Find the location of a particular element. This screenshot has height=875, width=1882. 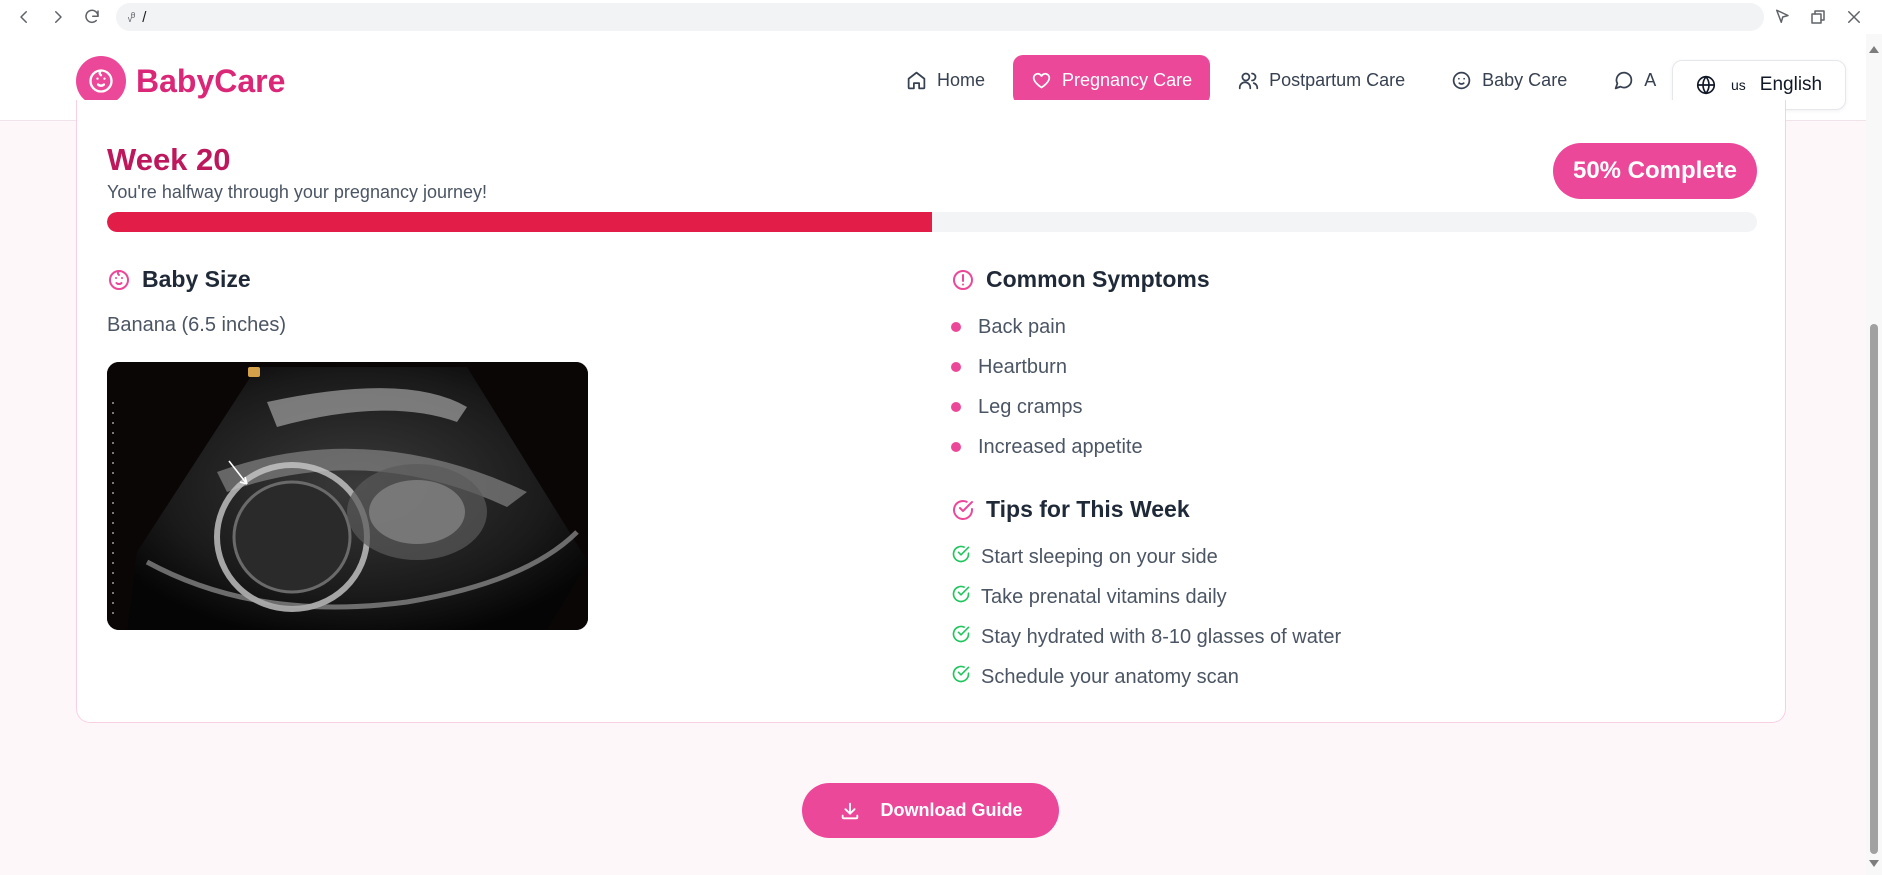

list-item: Heartburn is located at coordinates (1047, 367).